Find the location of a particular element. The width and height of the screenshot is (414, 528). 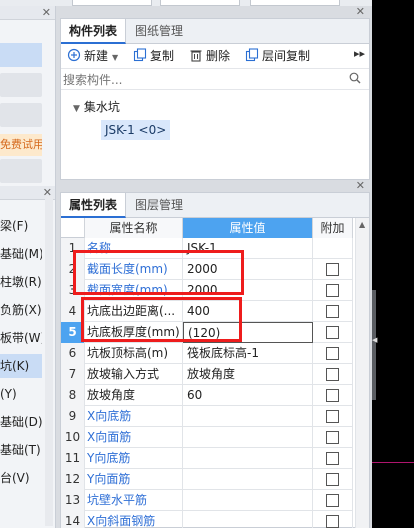

highlight-box-dimensions is located at coordinates (158, 272).